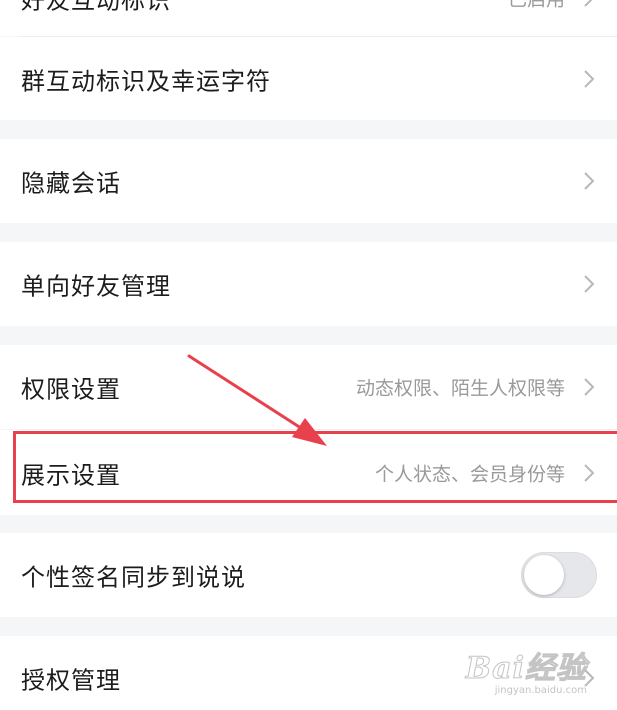  What do you see at coordinates (308, 472) in the screenshot?
I see `row-display-settings: 展示设置 个人状态、会员身份等` at bounding box center [308, 472].